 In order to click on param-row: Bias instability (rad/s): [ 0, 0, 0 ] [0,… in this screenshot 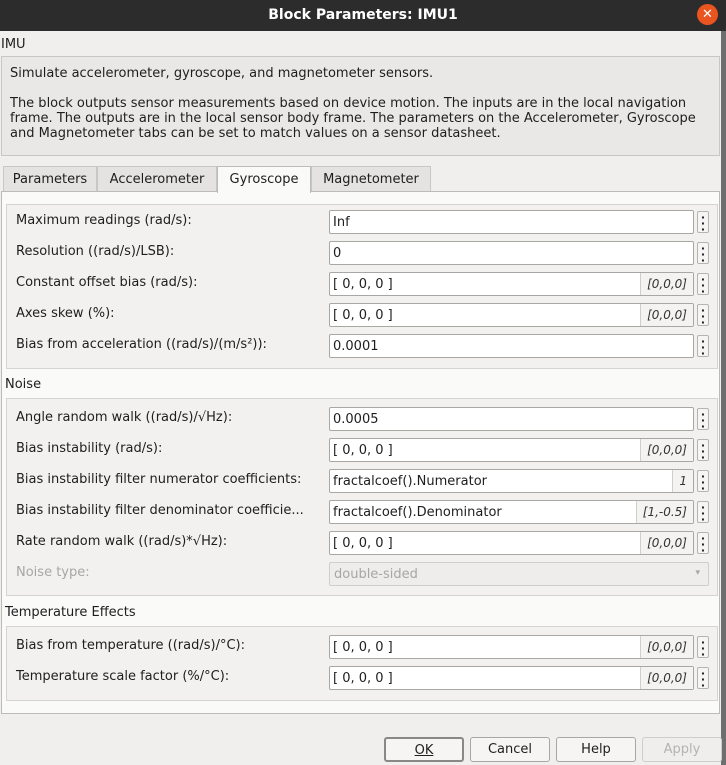, I will do `click(363, 450)`.